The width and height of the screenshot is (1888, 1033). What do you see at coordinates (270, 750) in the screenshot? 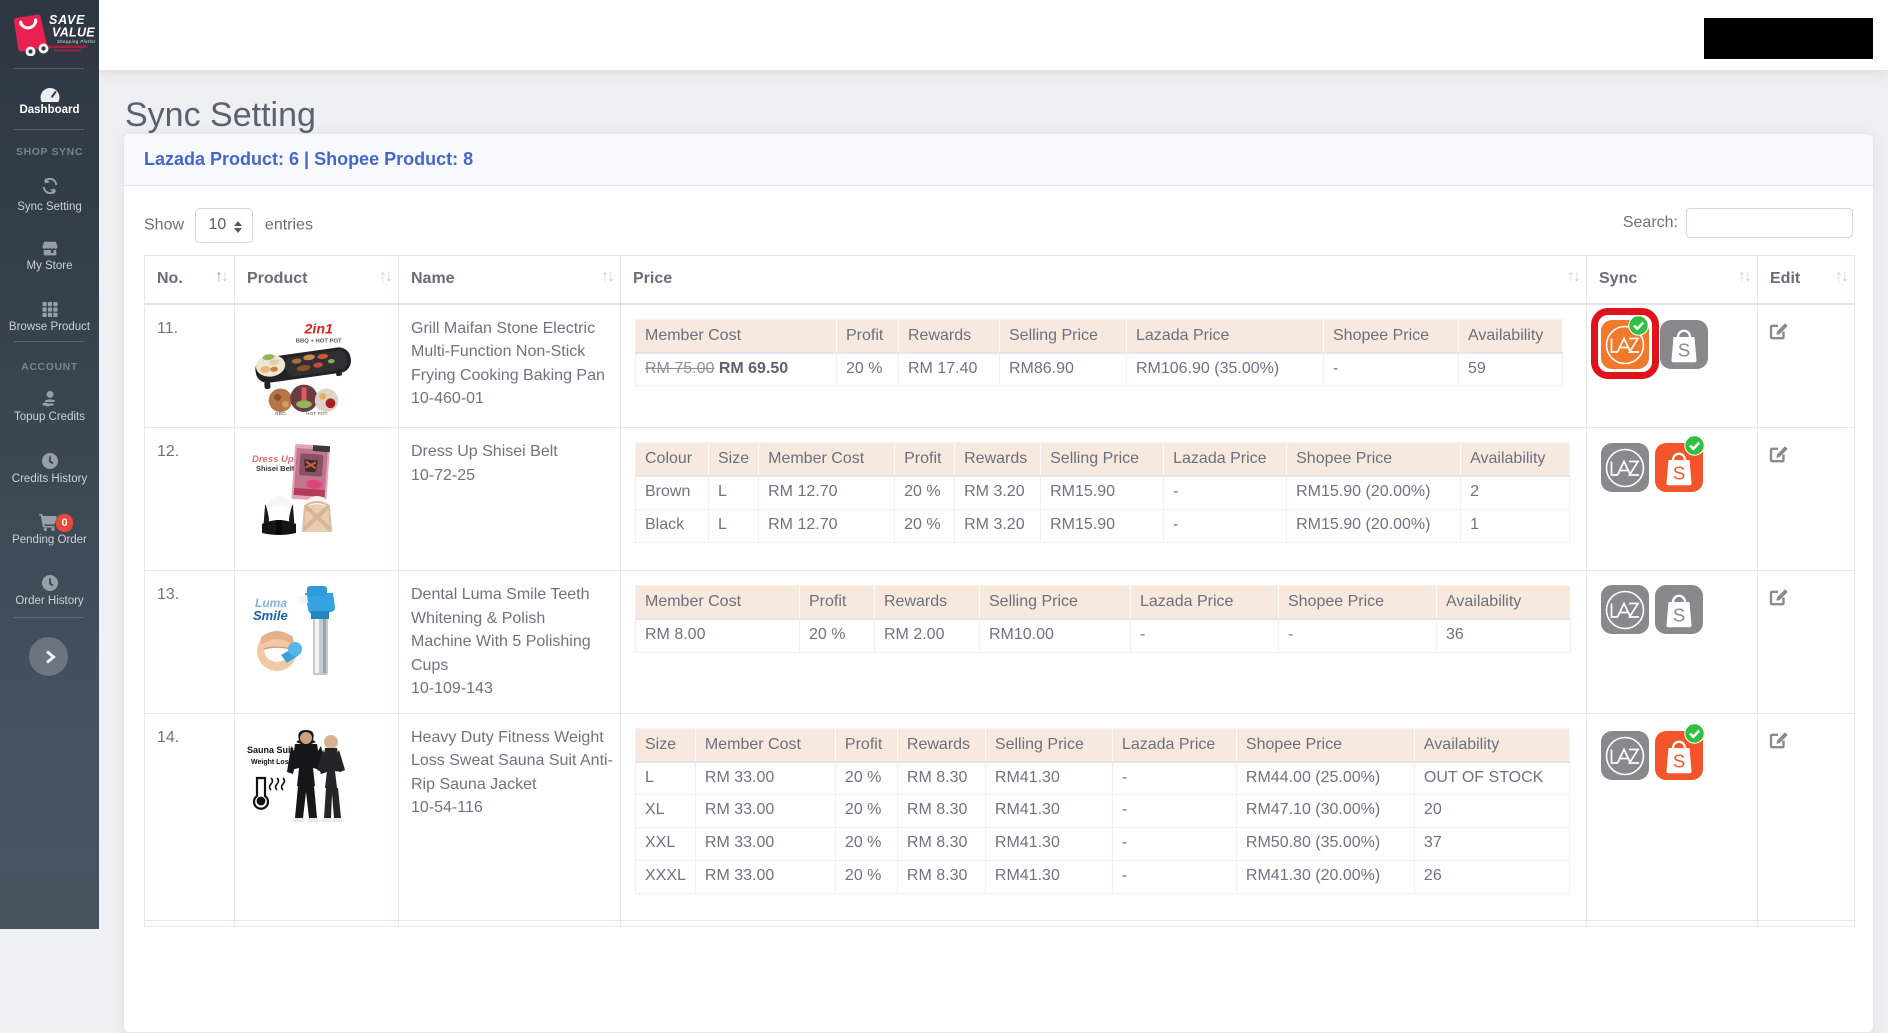
I see `svg-text: Sauna Suit` at bounding box center [270, 750].